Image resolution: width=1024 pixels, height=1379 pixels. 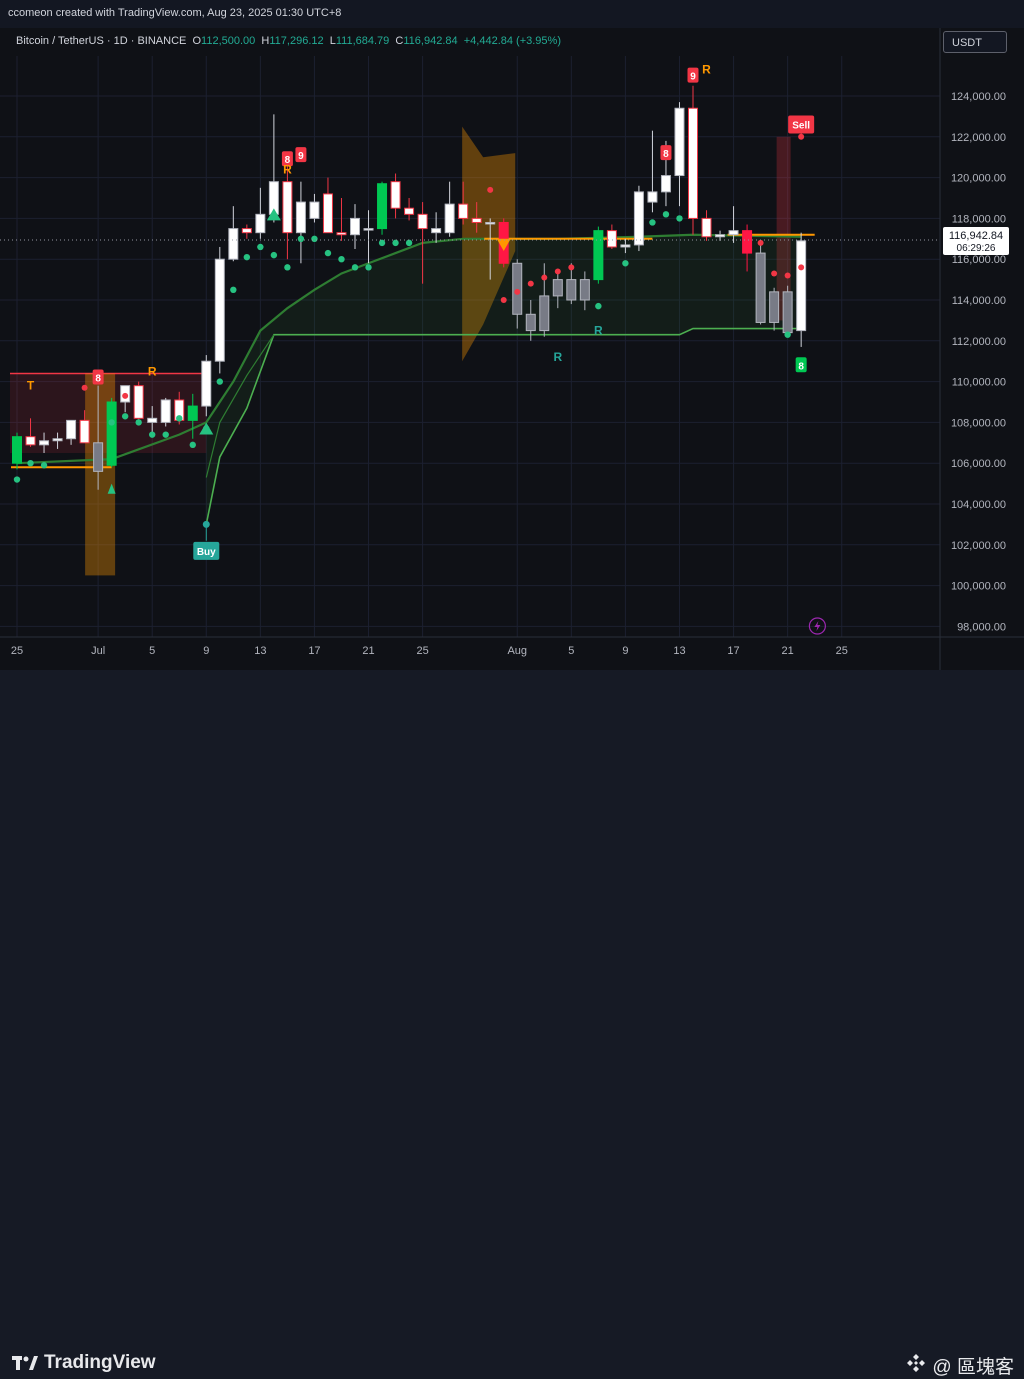 I want to click on x-tick-label: 9, so click(x=625, y=651).